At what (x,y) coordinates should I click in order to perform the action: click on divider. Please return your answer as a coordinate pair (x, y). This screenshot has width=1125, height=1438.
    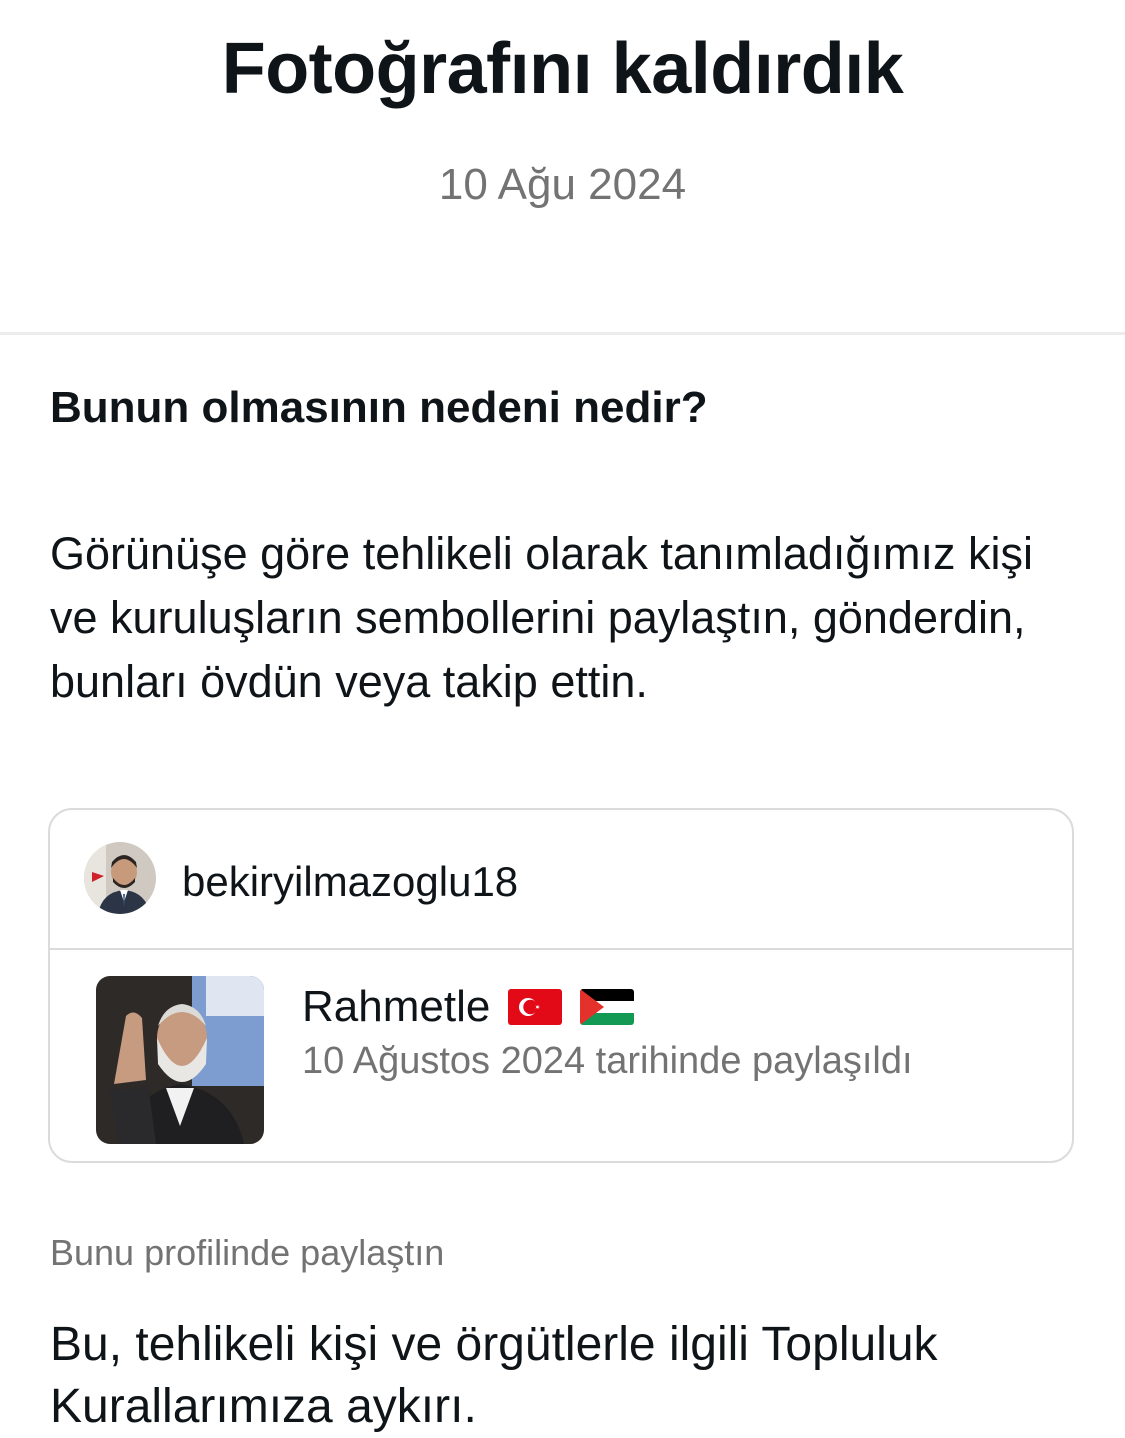
    Looking at the image, I should click on (562, 333).